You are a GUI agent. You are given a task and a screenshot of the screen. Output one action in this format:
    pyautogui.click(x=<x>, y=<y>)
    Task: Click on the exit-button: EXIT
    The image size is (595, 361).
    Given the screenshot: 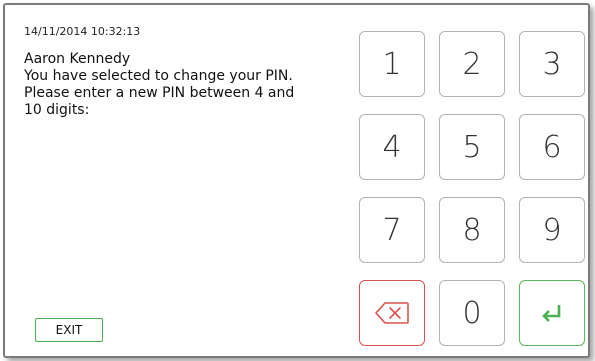 What is the action you would take?
    pyautogui.click(x=69, y=330)
    